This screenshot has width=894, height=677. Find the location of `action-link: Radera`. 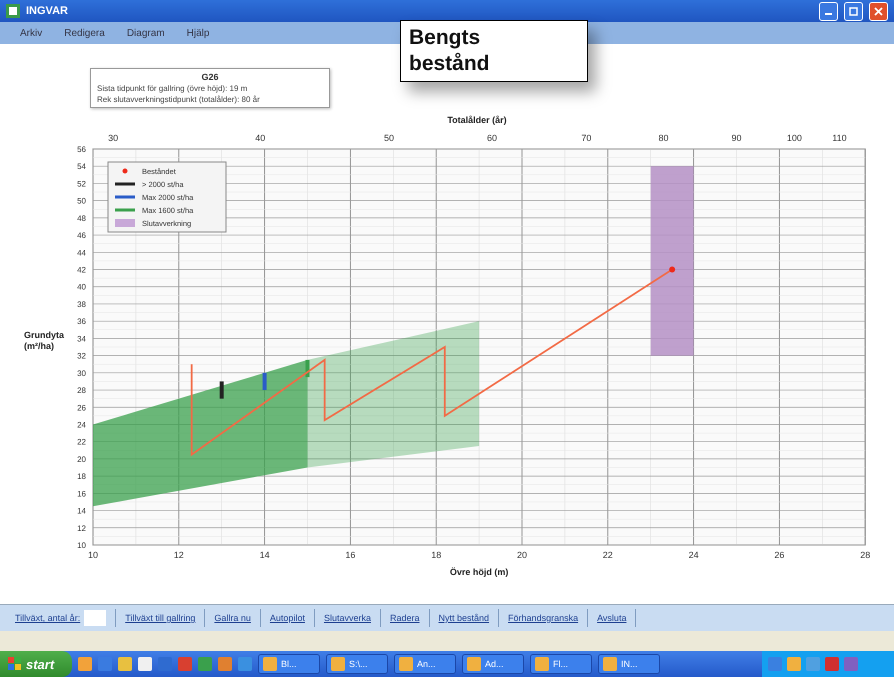

action-link: Radera is located at coordinates (405, 618).